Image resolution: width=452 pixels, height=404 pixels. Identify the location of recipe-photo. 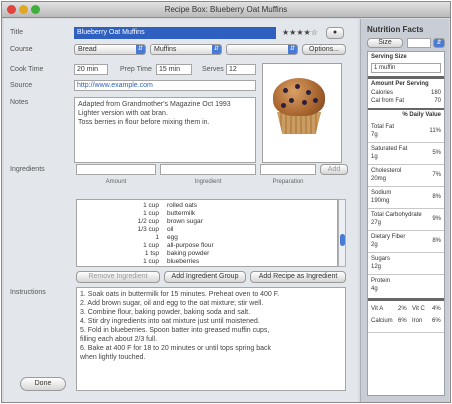
(302, 113).